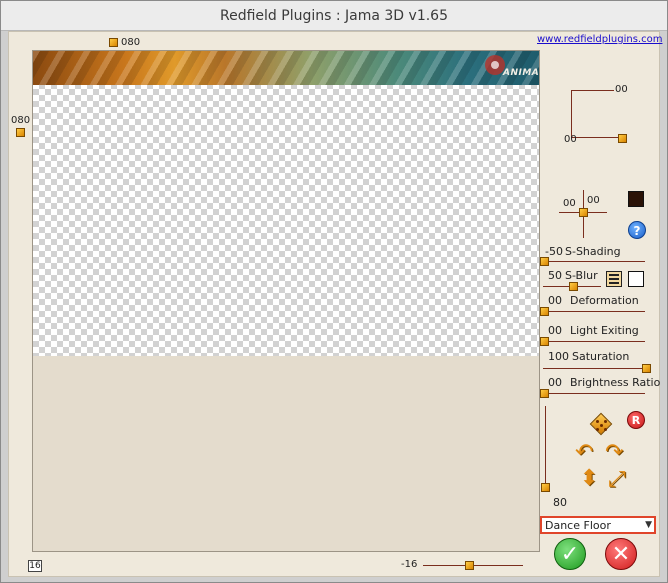  What do you see at coordinates (589, 479) in the screenshot?
I see `flip-vertical-icon: ⬍` at bounding box center [589, 479].